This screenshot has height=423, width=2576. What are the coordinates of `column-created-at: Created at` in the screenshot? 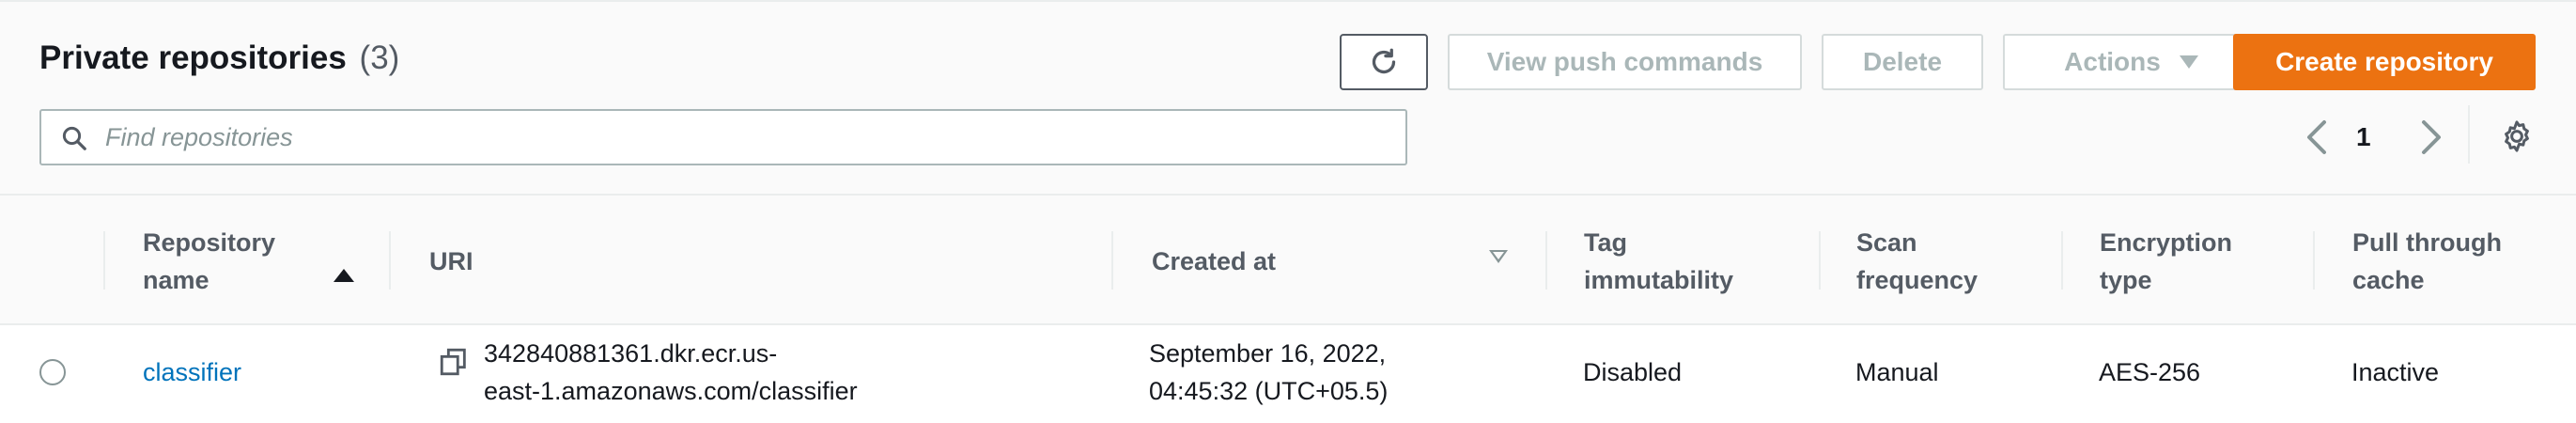 It's located at (1214, 261).